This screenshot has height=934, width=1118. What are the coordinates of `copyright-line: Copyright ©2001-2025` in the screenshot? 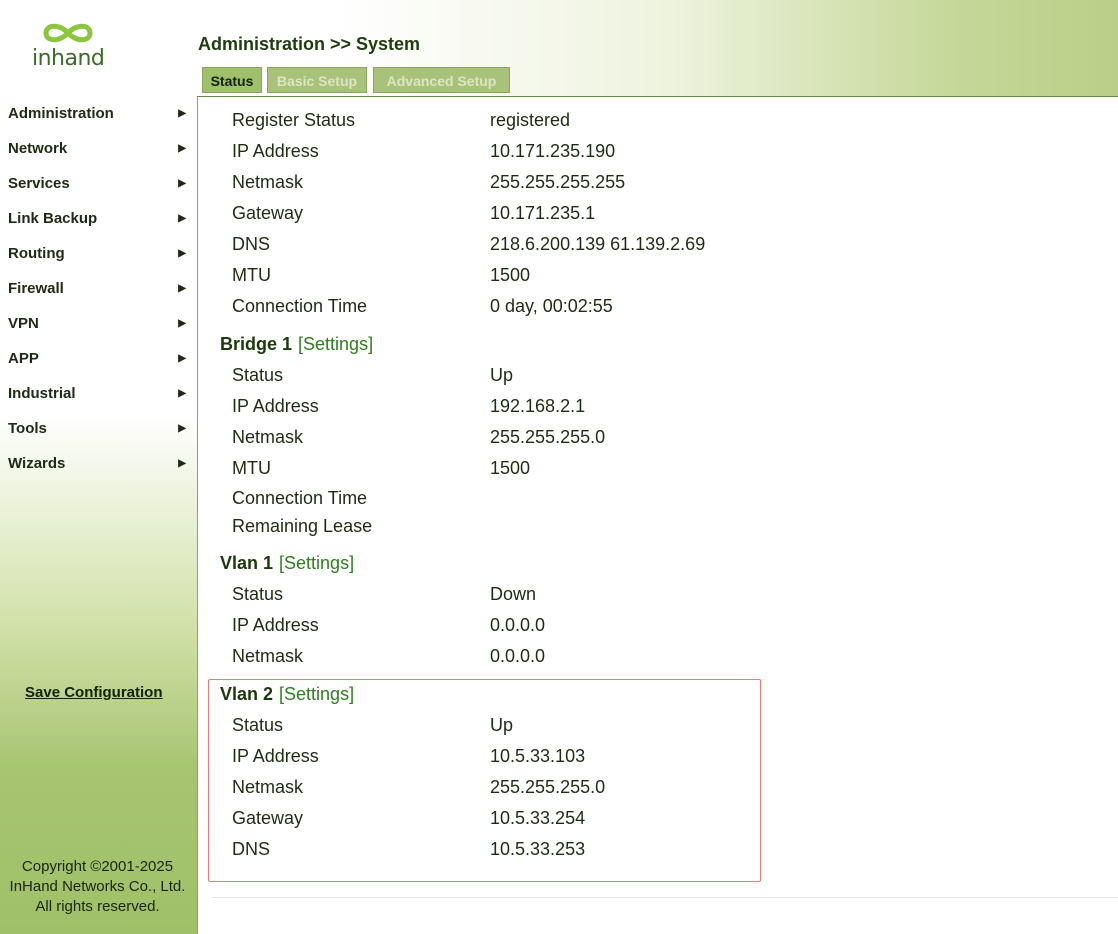 It's located at (97, 866).